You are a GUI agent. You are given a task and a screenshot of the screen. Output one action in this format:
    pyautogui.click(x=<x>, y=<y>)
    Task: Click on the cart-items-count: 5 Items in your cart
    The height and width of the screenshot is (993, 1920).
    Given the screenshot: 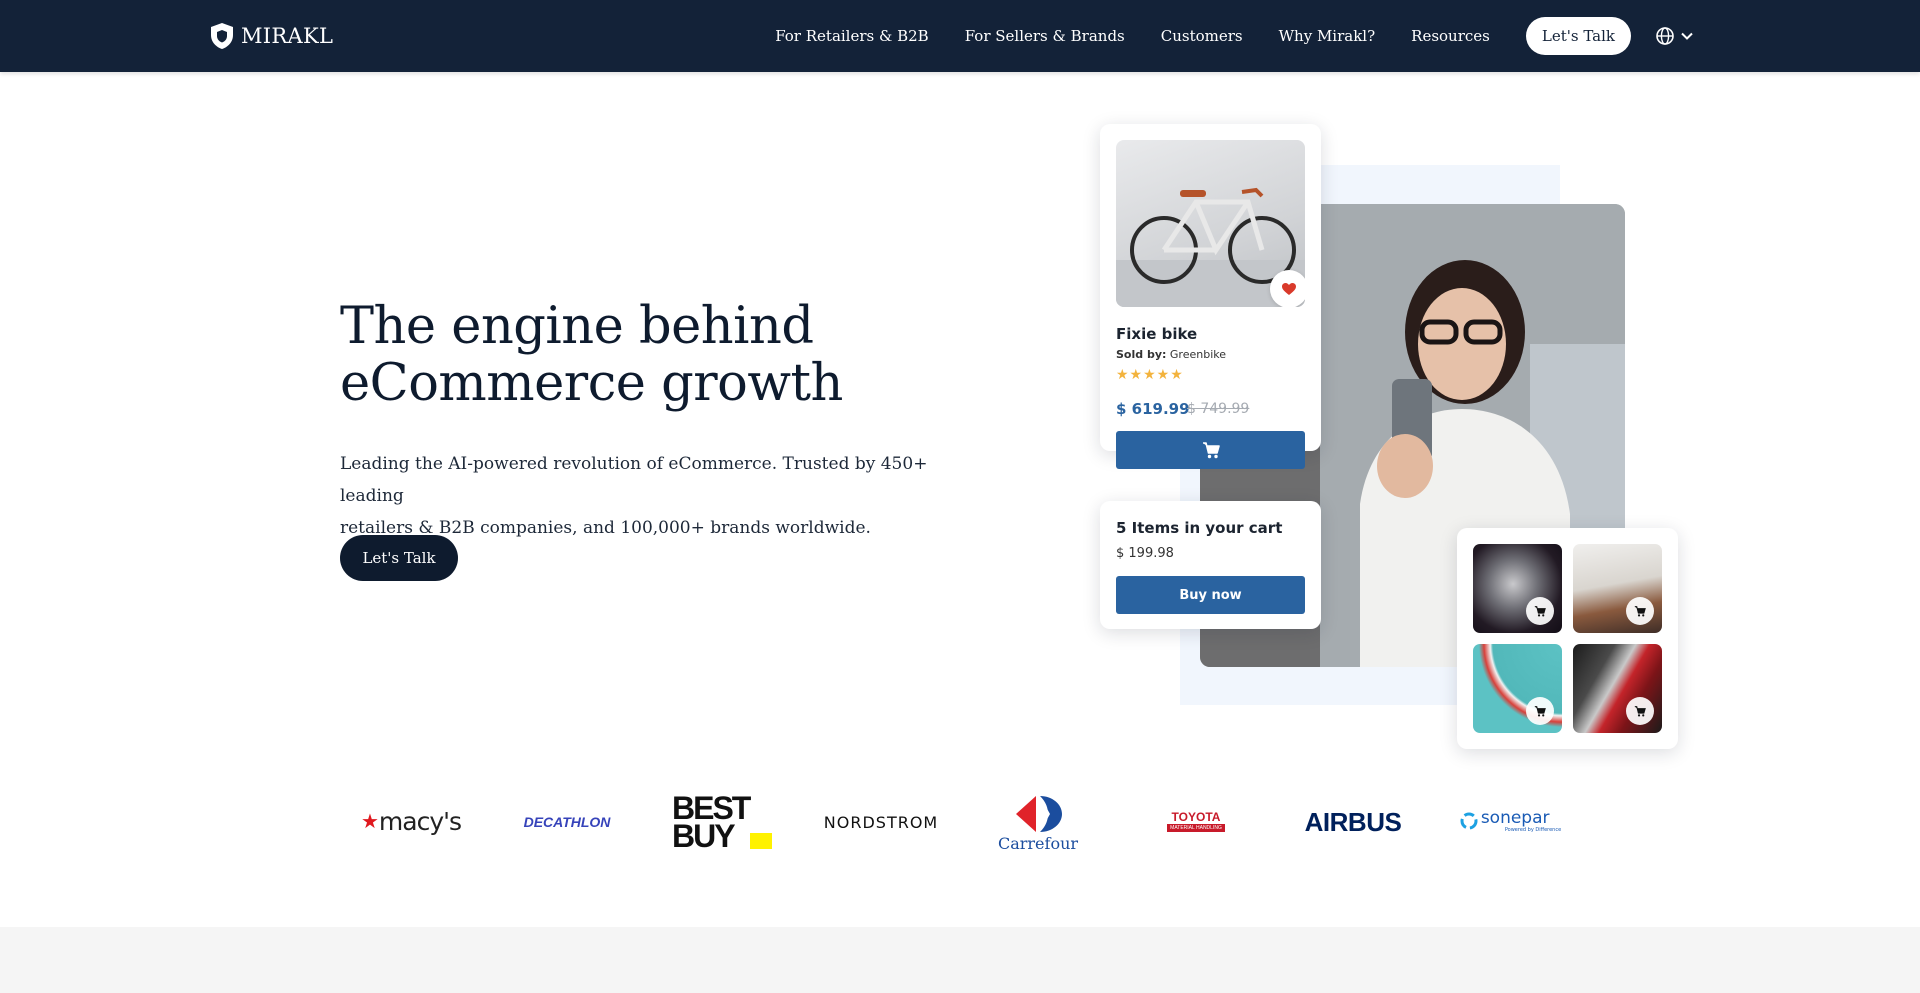 What is the action you would take?
    pyautogui.click(x=1199, y=528)
    